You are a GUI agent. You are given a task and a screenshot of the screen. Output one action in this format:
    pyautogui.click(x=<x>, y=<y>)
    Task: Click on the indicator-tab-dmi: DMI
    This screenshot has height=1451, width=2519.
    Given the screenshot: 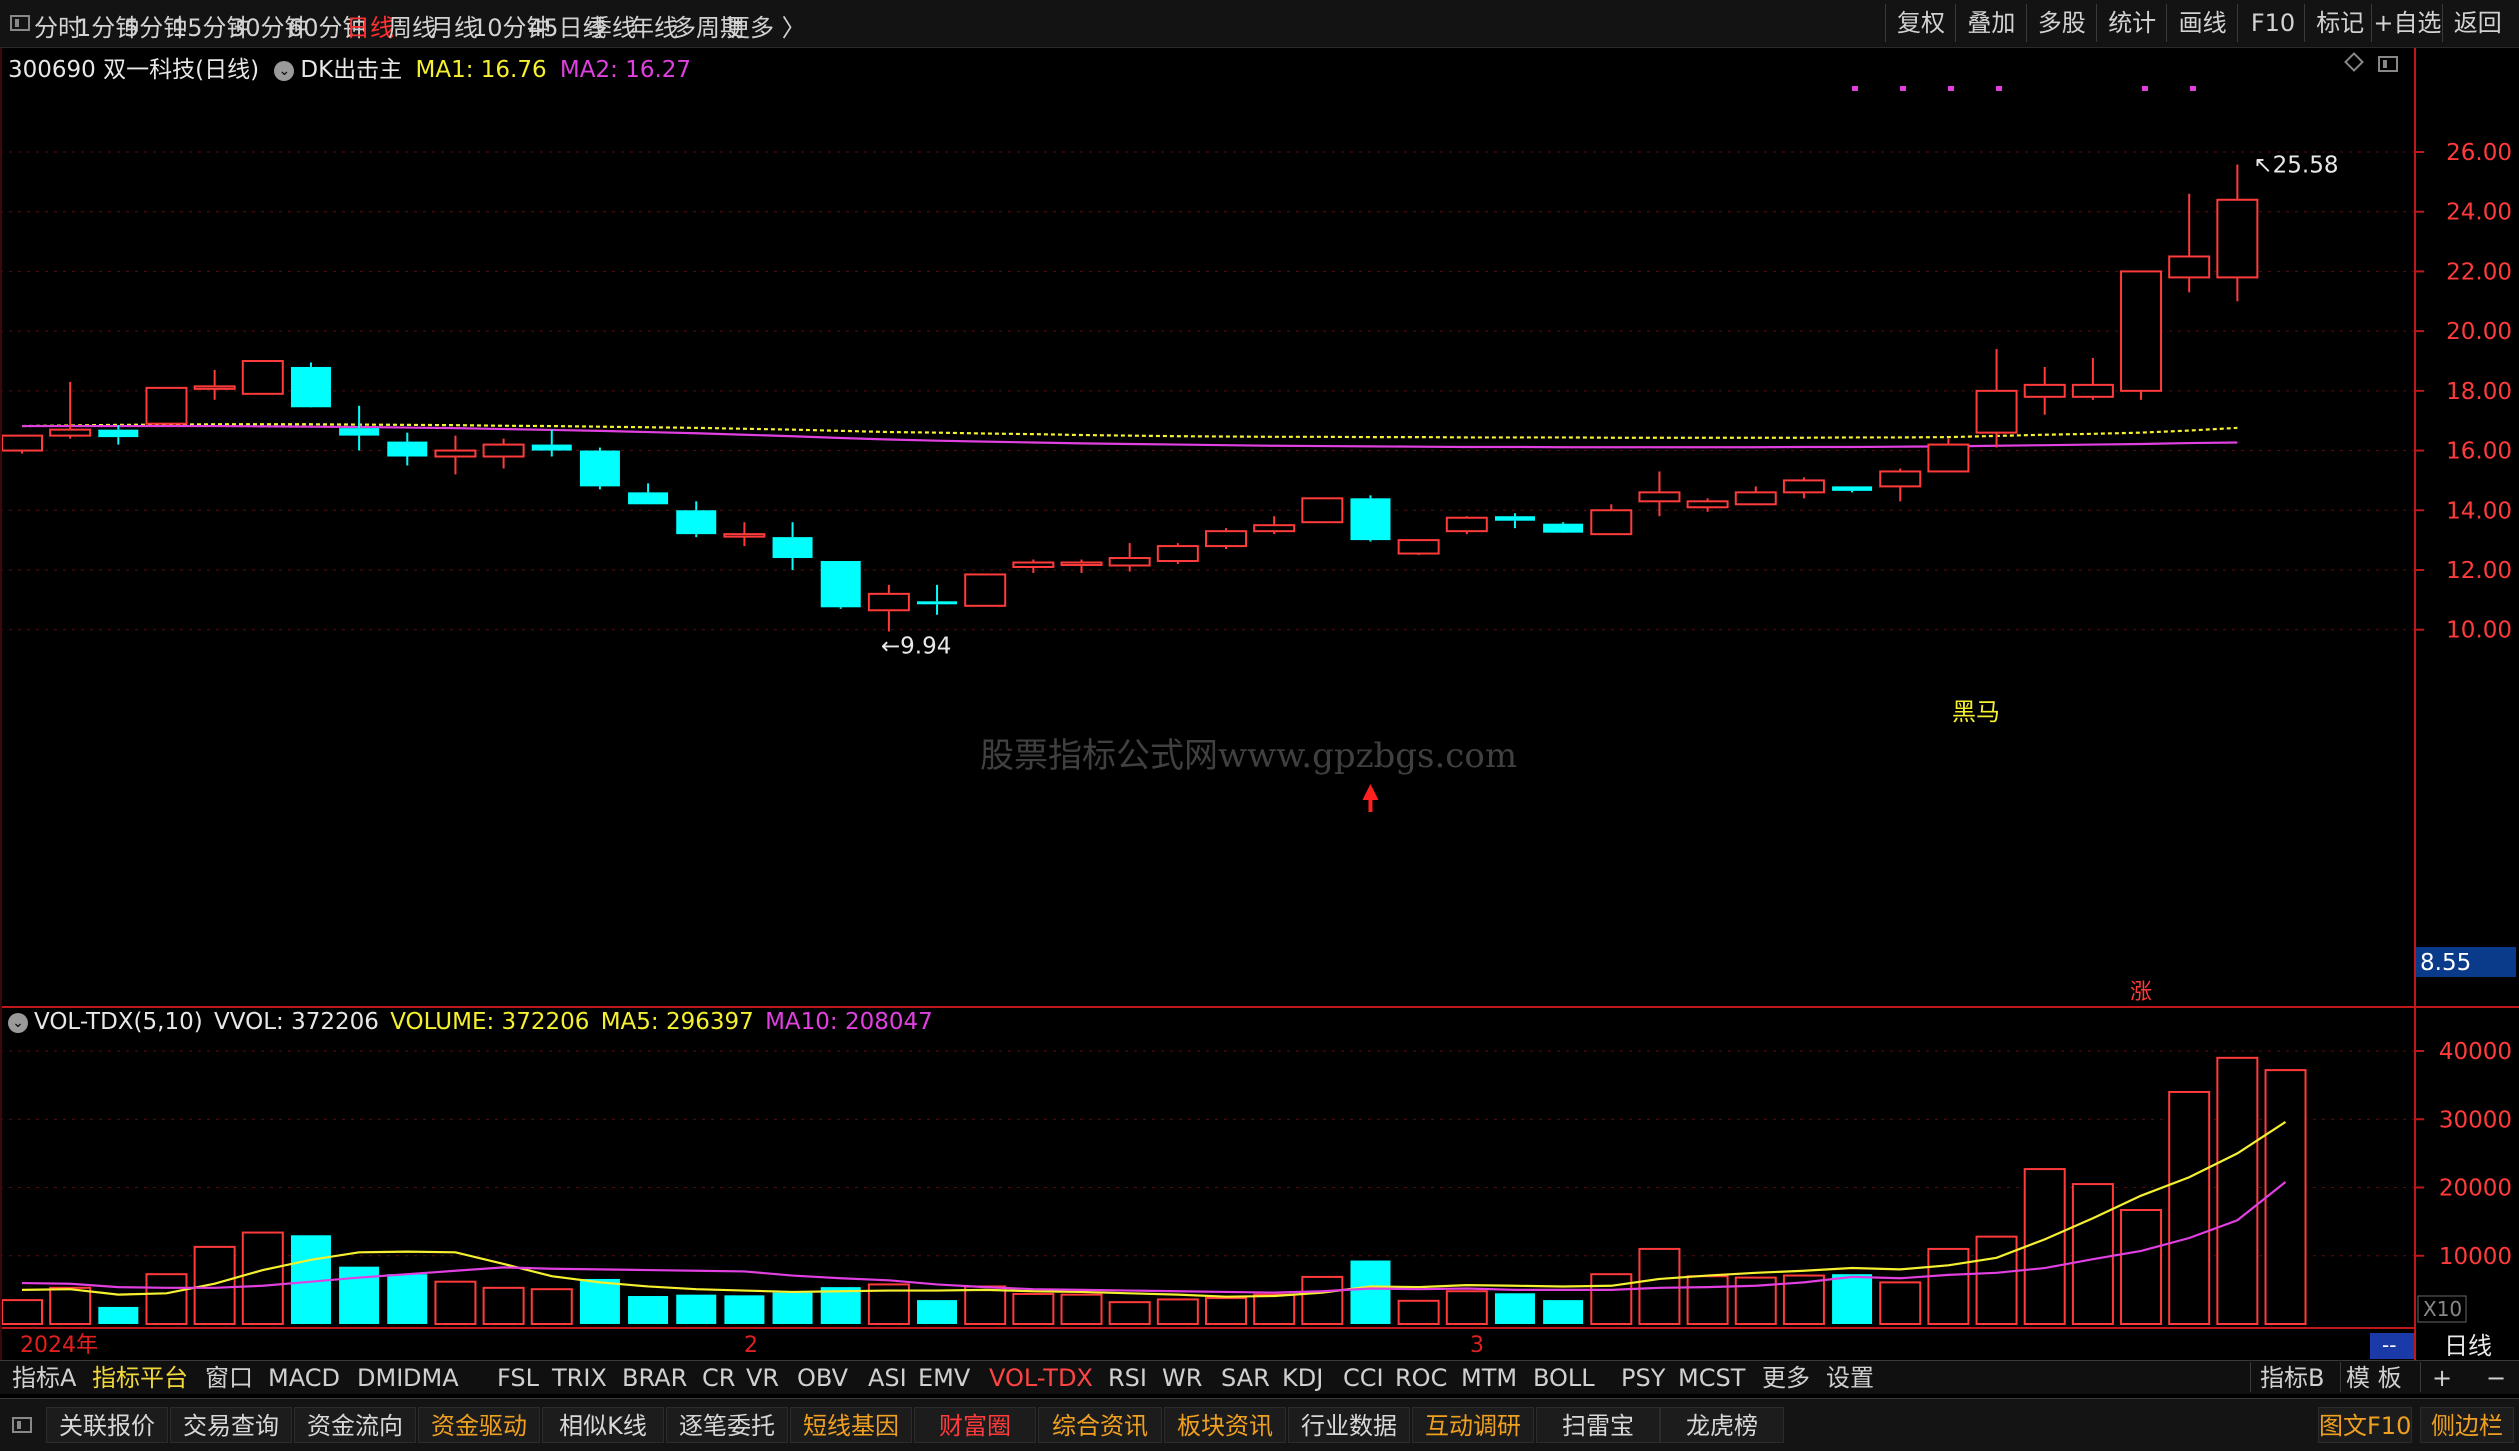 What is the action you would take?
    pyautogui.click(x=380, y=1378)
    